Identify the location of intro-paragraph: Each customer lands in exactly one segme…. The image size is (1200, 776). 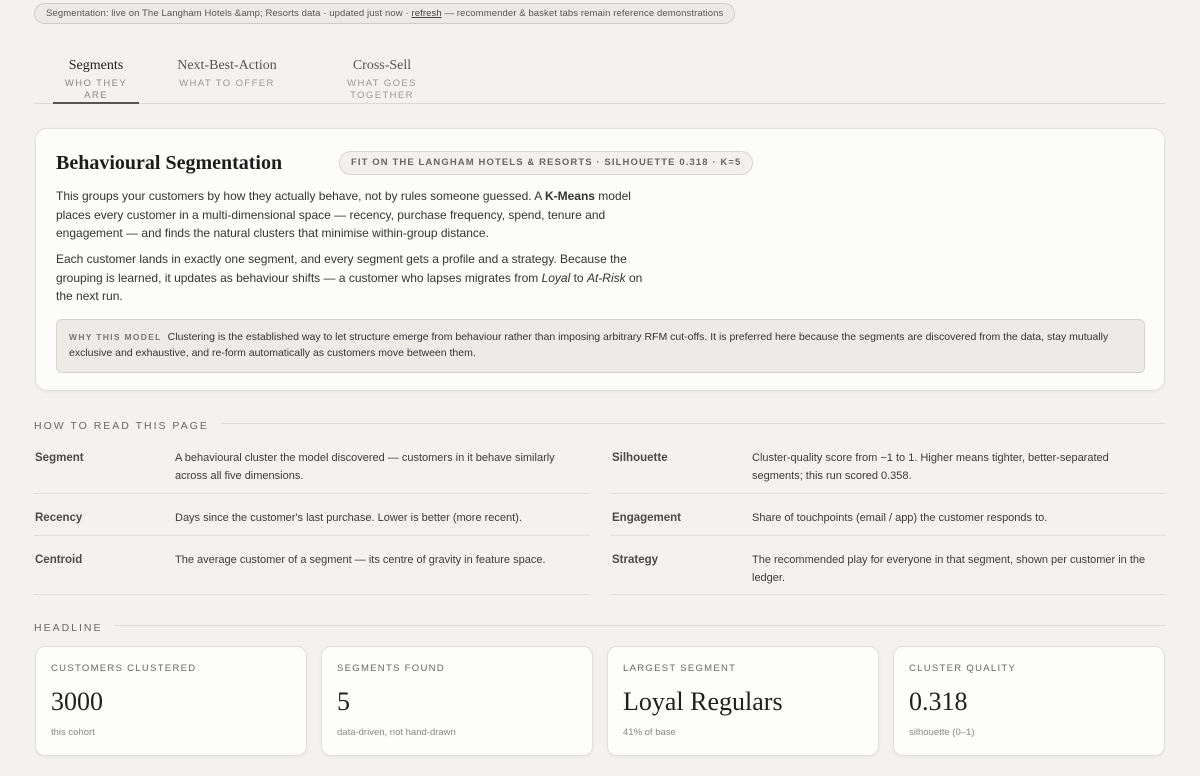
(349, 277).